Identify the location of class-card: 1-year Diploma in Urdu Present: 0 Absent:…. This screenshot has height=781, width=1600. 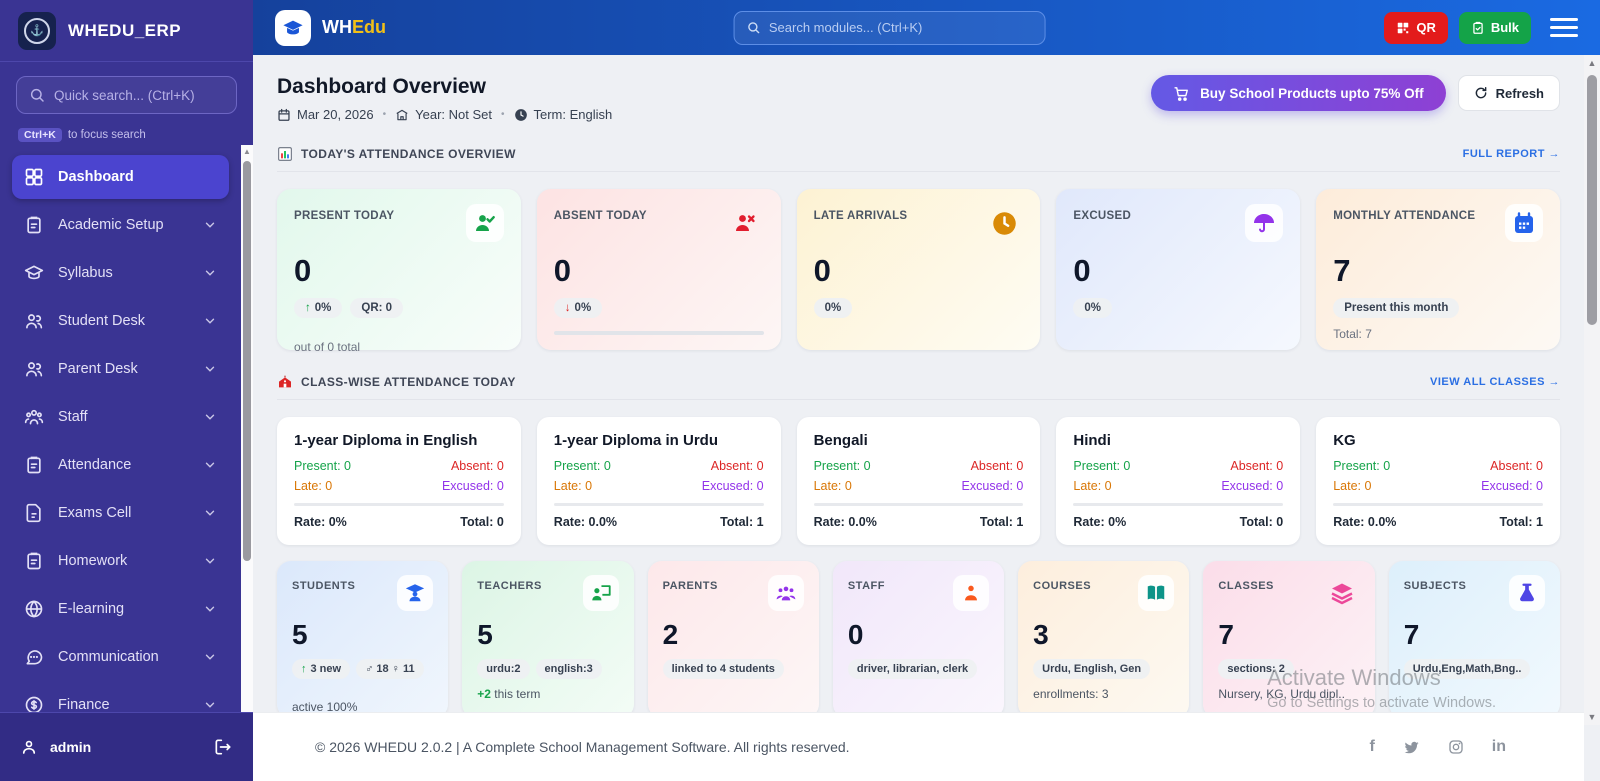
(658, 481).